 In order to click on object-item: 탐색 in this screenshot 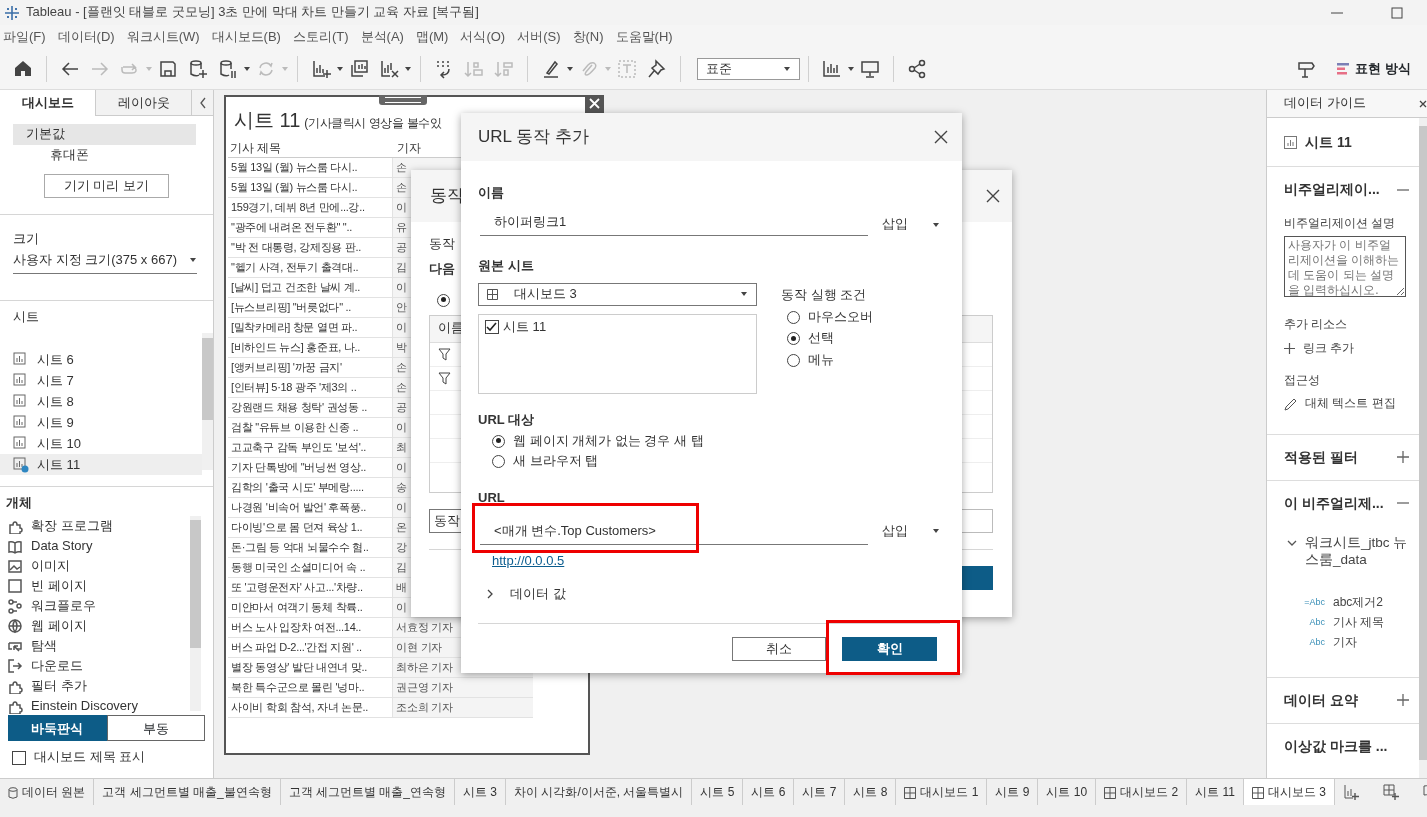, I will do `click(44, 646)`.